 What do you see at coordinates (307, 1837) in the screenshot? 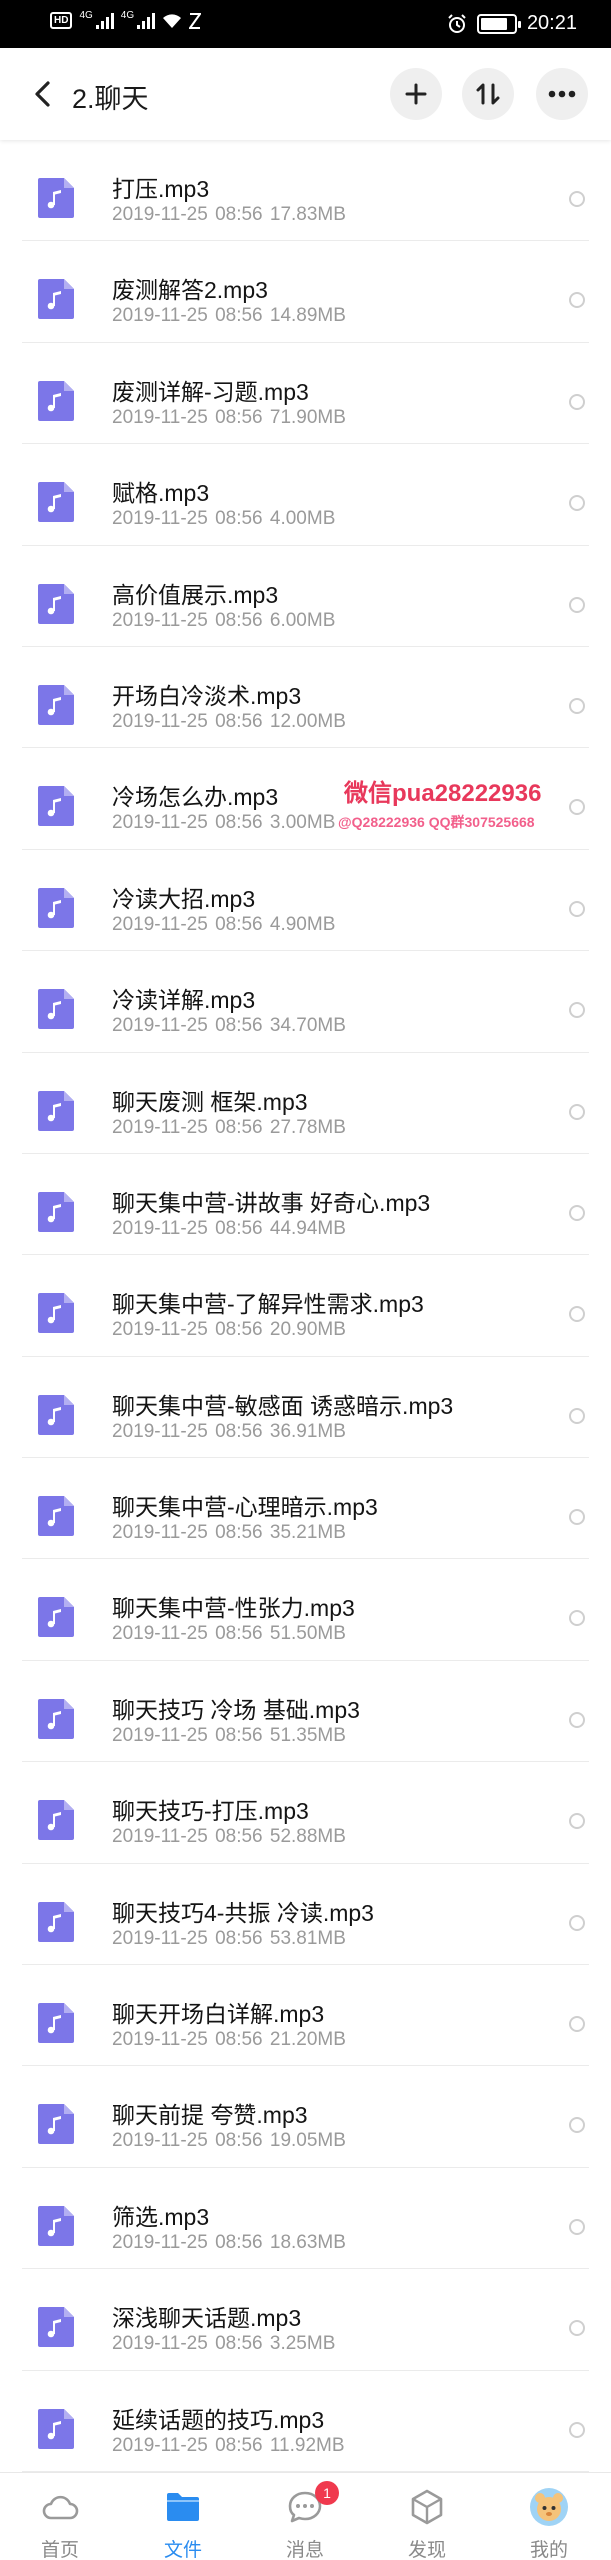
I see `file-size: 52.88MB` at bounding box center [307, 1837].